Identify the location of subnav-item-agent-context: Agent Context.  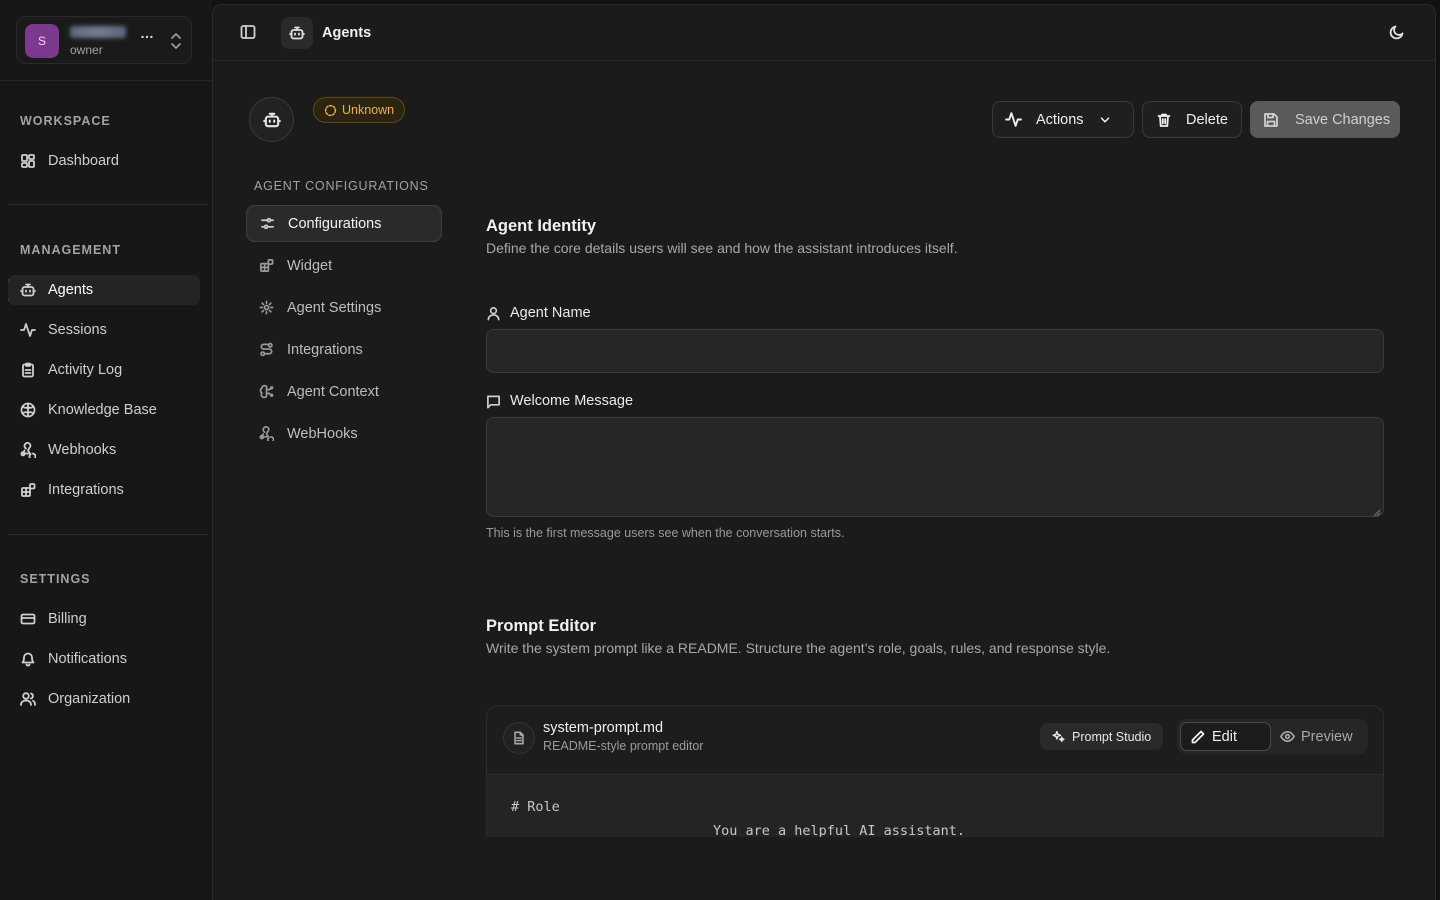
(344, 391).